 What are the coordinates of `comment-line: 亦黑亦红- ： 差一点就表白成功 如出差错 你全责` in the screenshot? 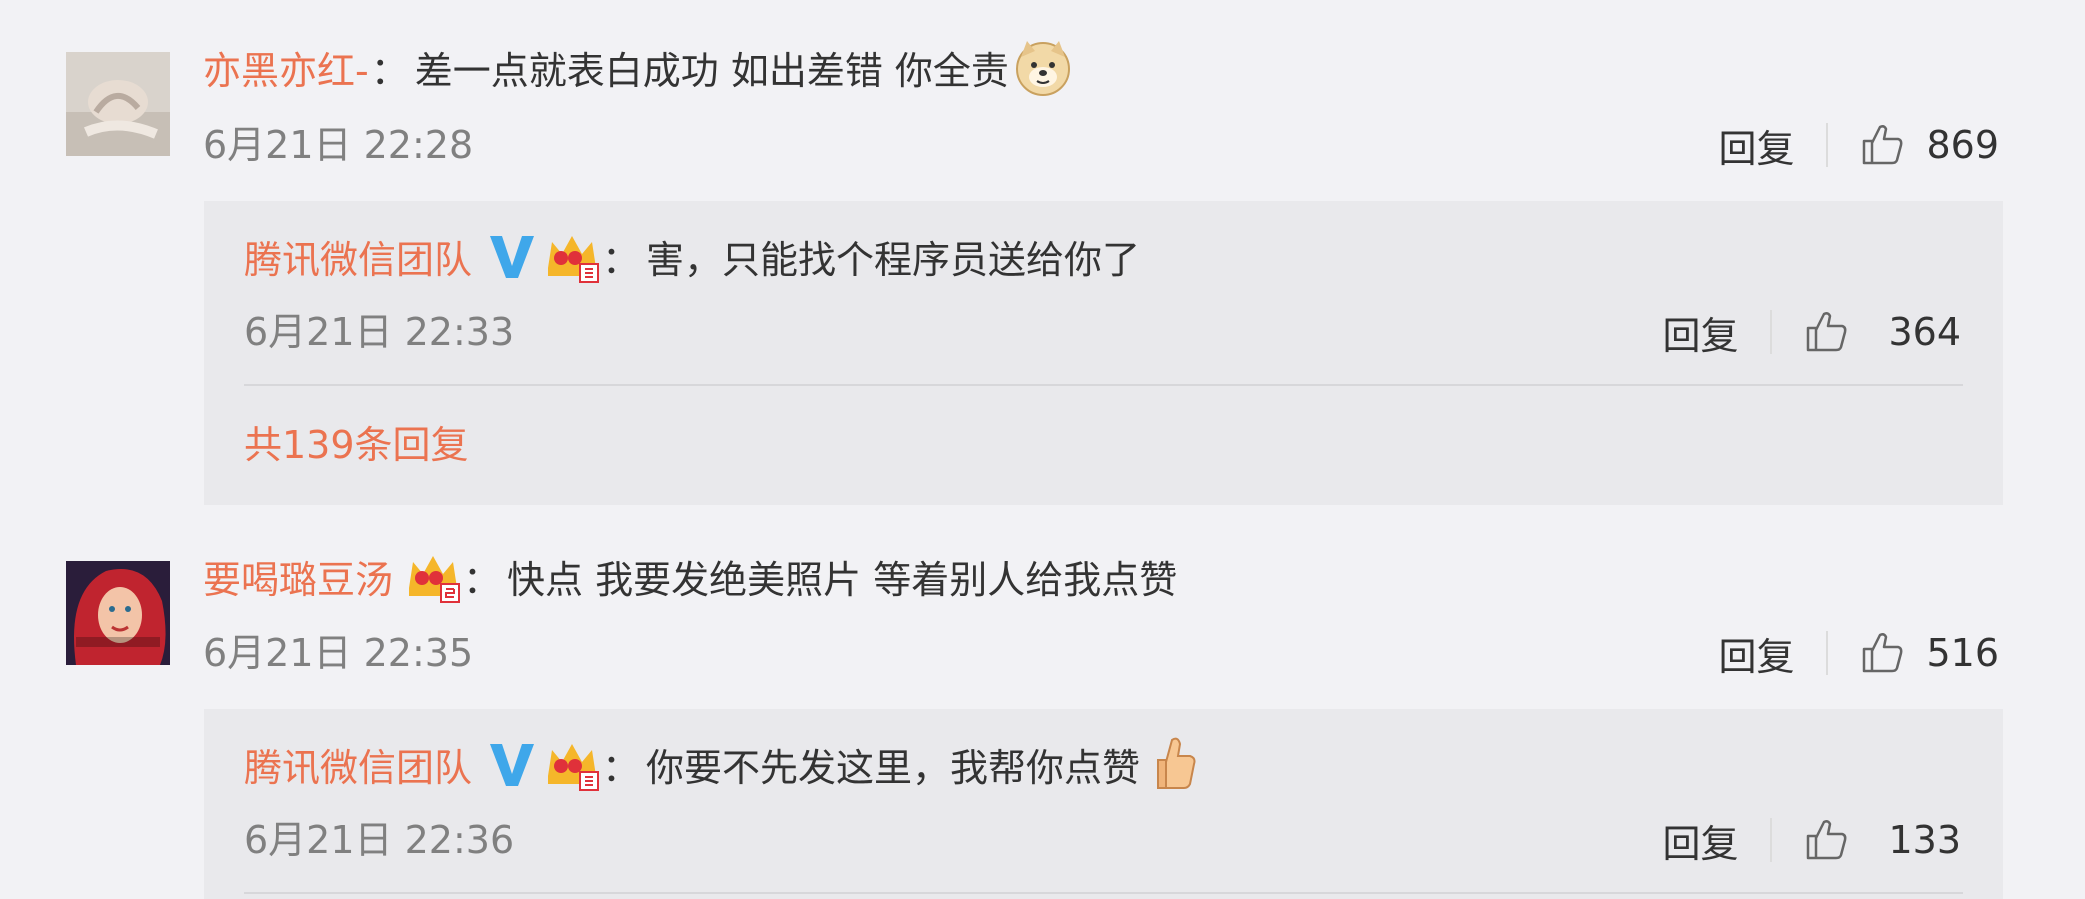 It's located at (638, 67).